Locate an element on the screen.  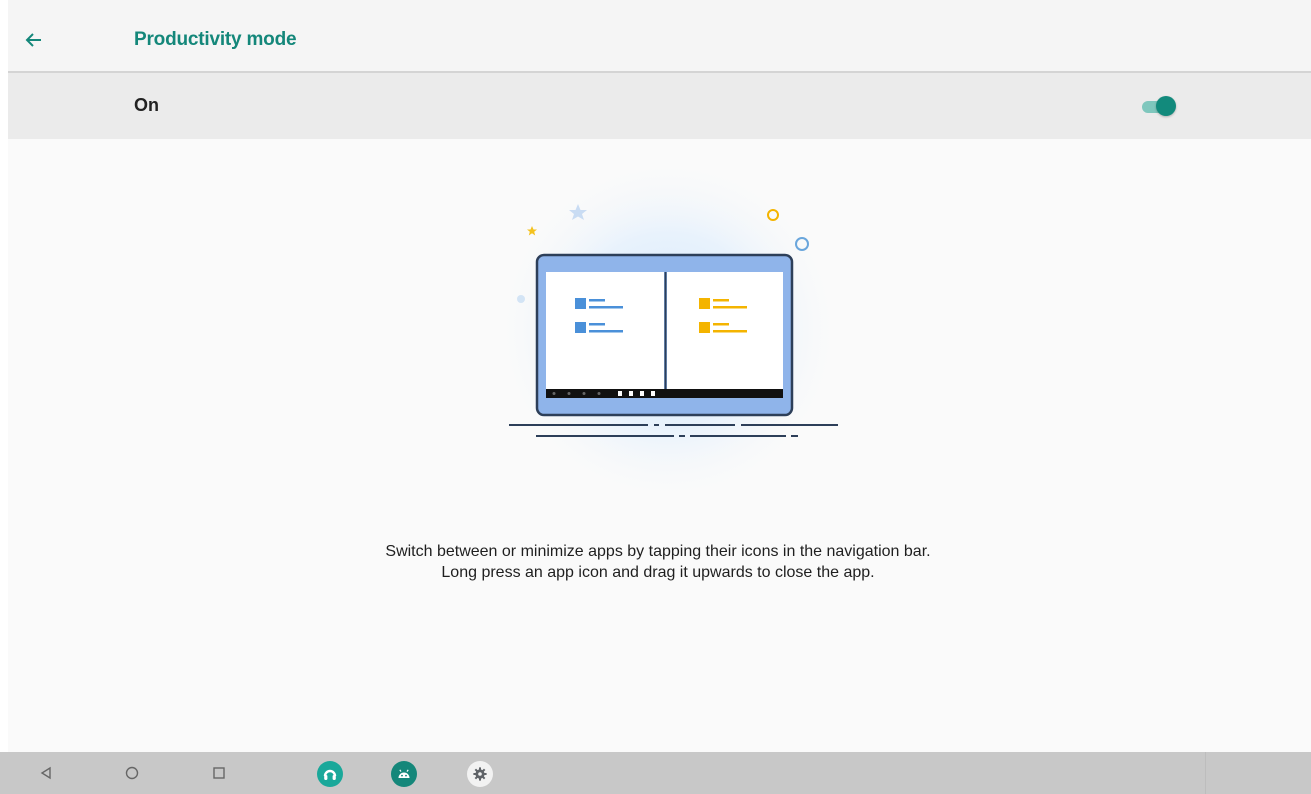
settings-app-button is located at coordinates (480, 774).